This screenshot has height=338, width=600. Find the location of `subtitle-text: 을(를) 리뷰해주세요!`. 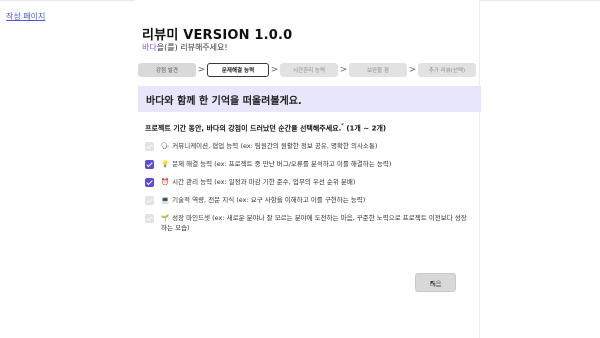

subtitle-text: 을(를) 리뷰해주세요! is located at coordinates (192, 47).